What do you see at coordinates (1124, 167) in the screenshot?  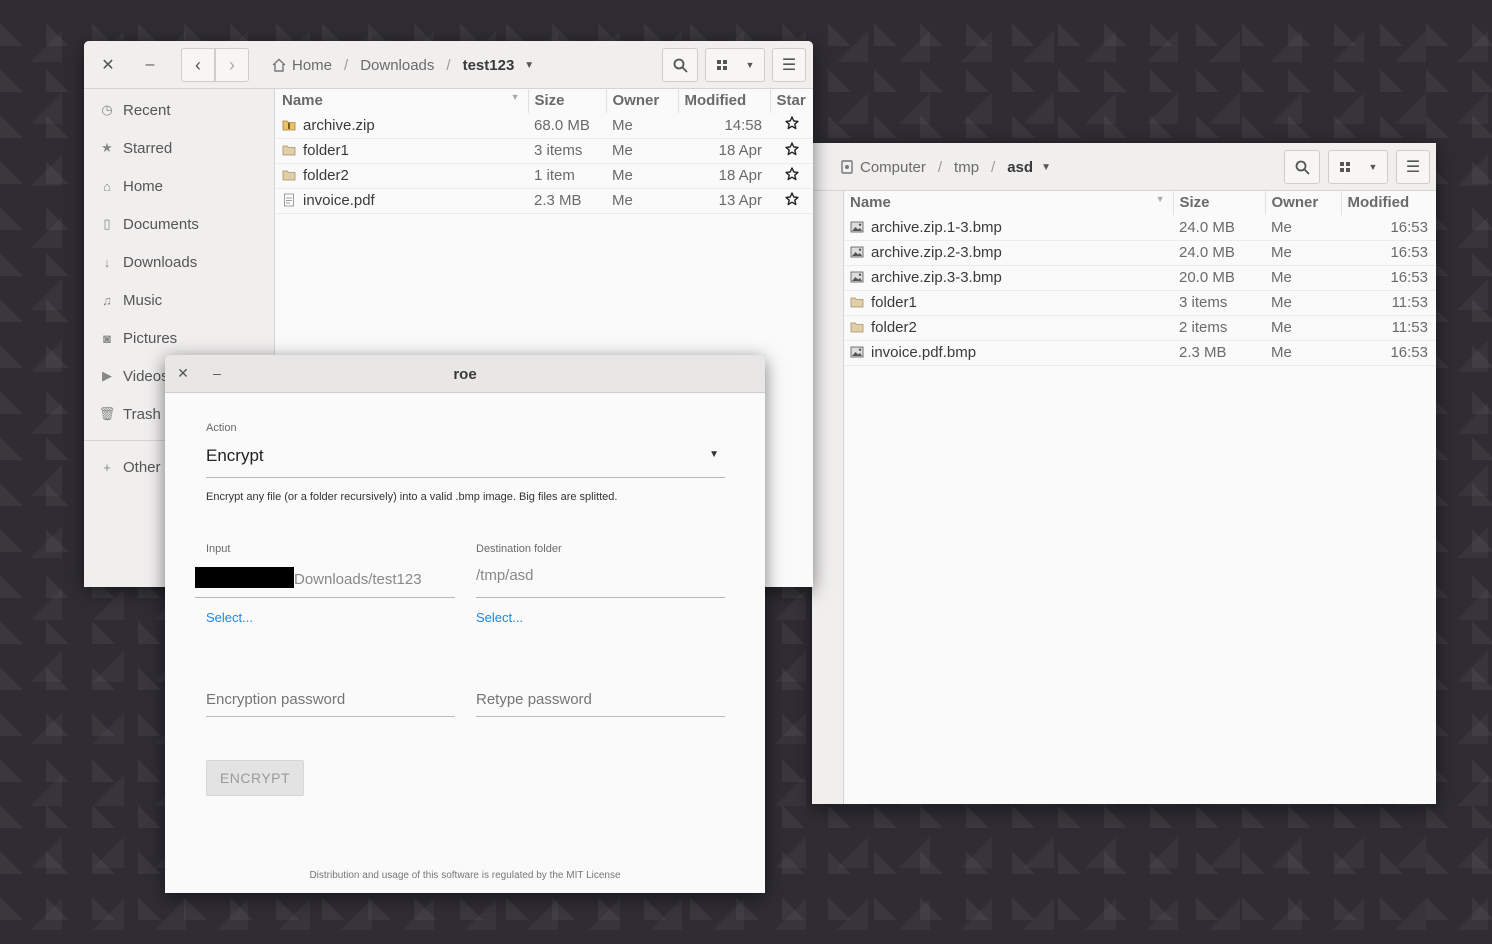 I see `headerbar: Computer / tmp / asd ▼ ▼ ☰` at bounding box center [1124, 167].